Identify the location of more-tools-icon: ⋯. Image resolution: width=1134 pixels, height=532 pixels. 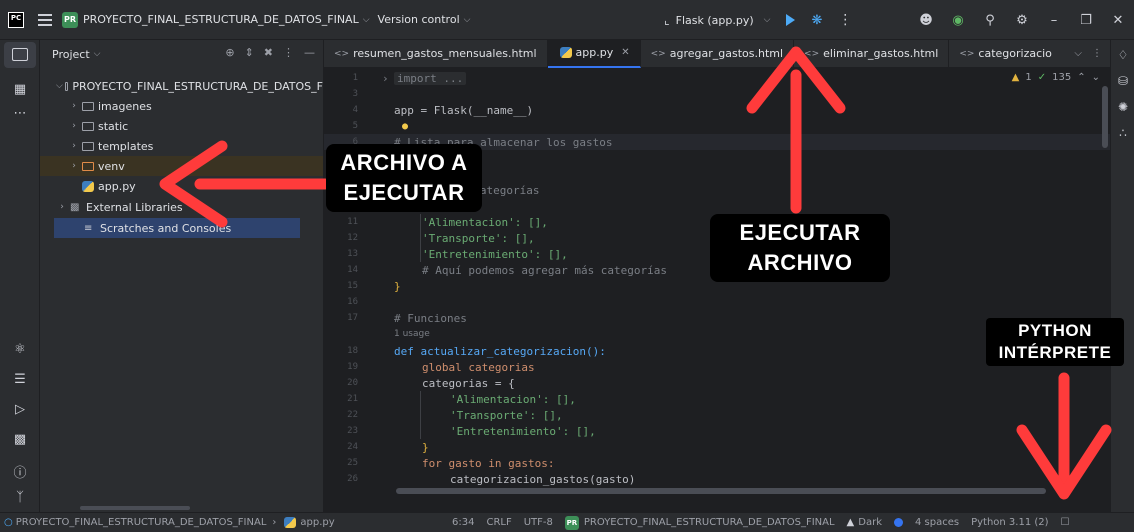
(20, 113).